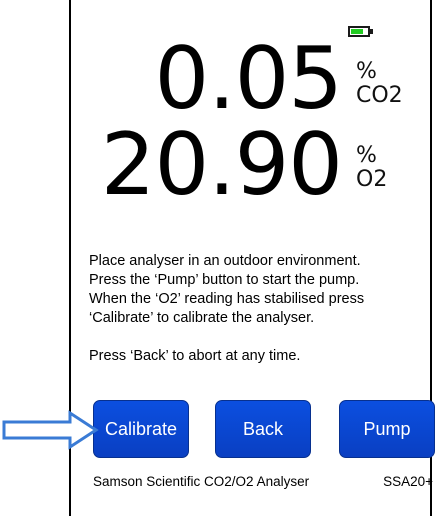 The image size is (442, 516). What do you see at coordinates (387, 429) in the screenshot?
I see `pump-button: Pump` at bounding box center [387, 429].